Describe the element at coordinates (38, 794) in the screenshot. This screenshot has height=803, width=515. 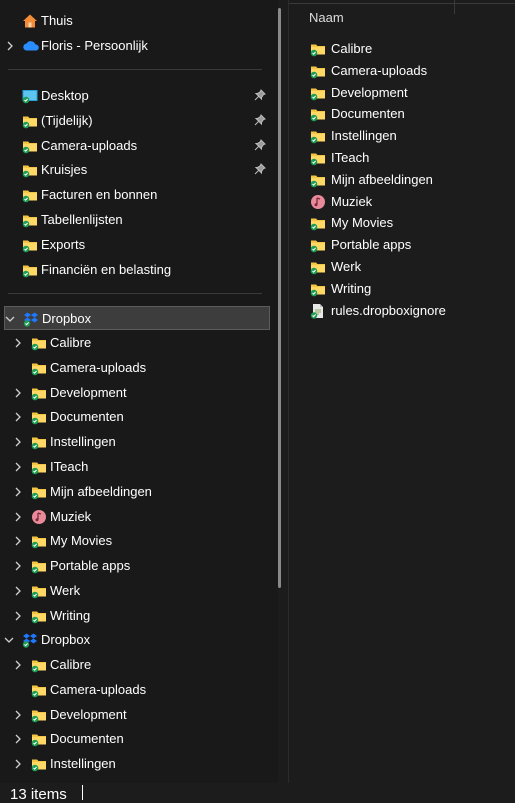
I see `item-count: 13 items` at that location.